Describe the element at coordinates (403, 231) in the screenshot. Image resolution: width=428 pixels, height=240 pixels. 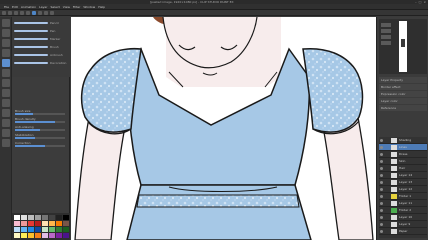
I see `layer-row: Paper` at that location.